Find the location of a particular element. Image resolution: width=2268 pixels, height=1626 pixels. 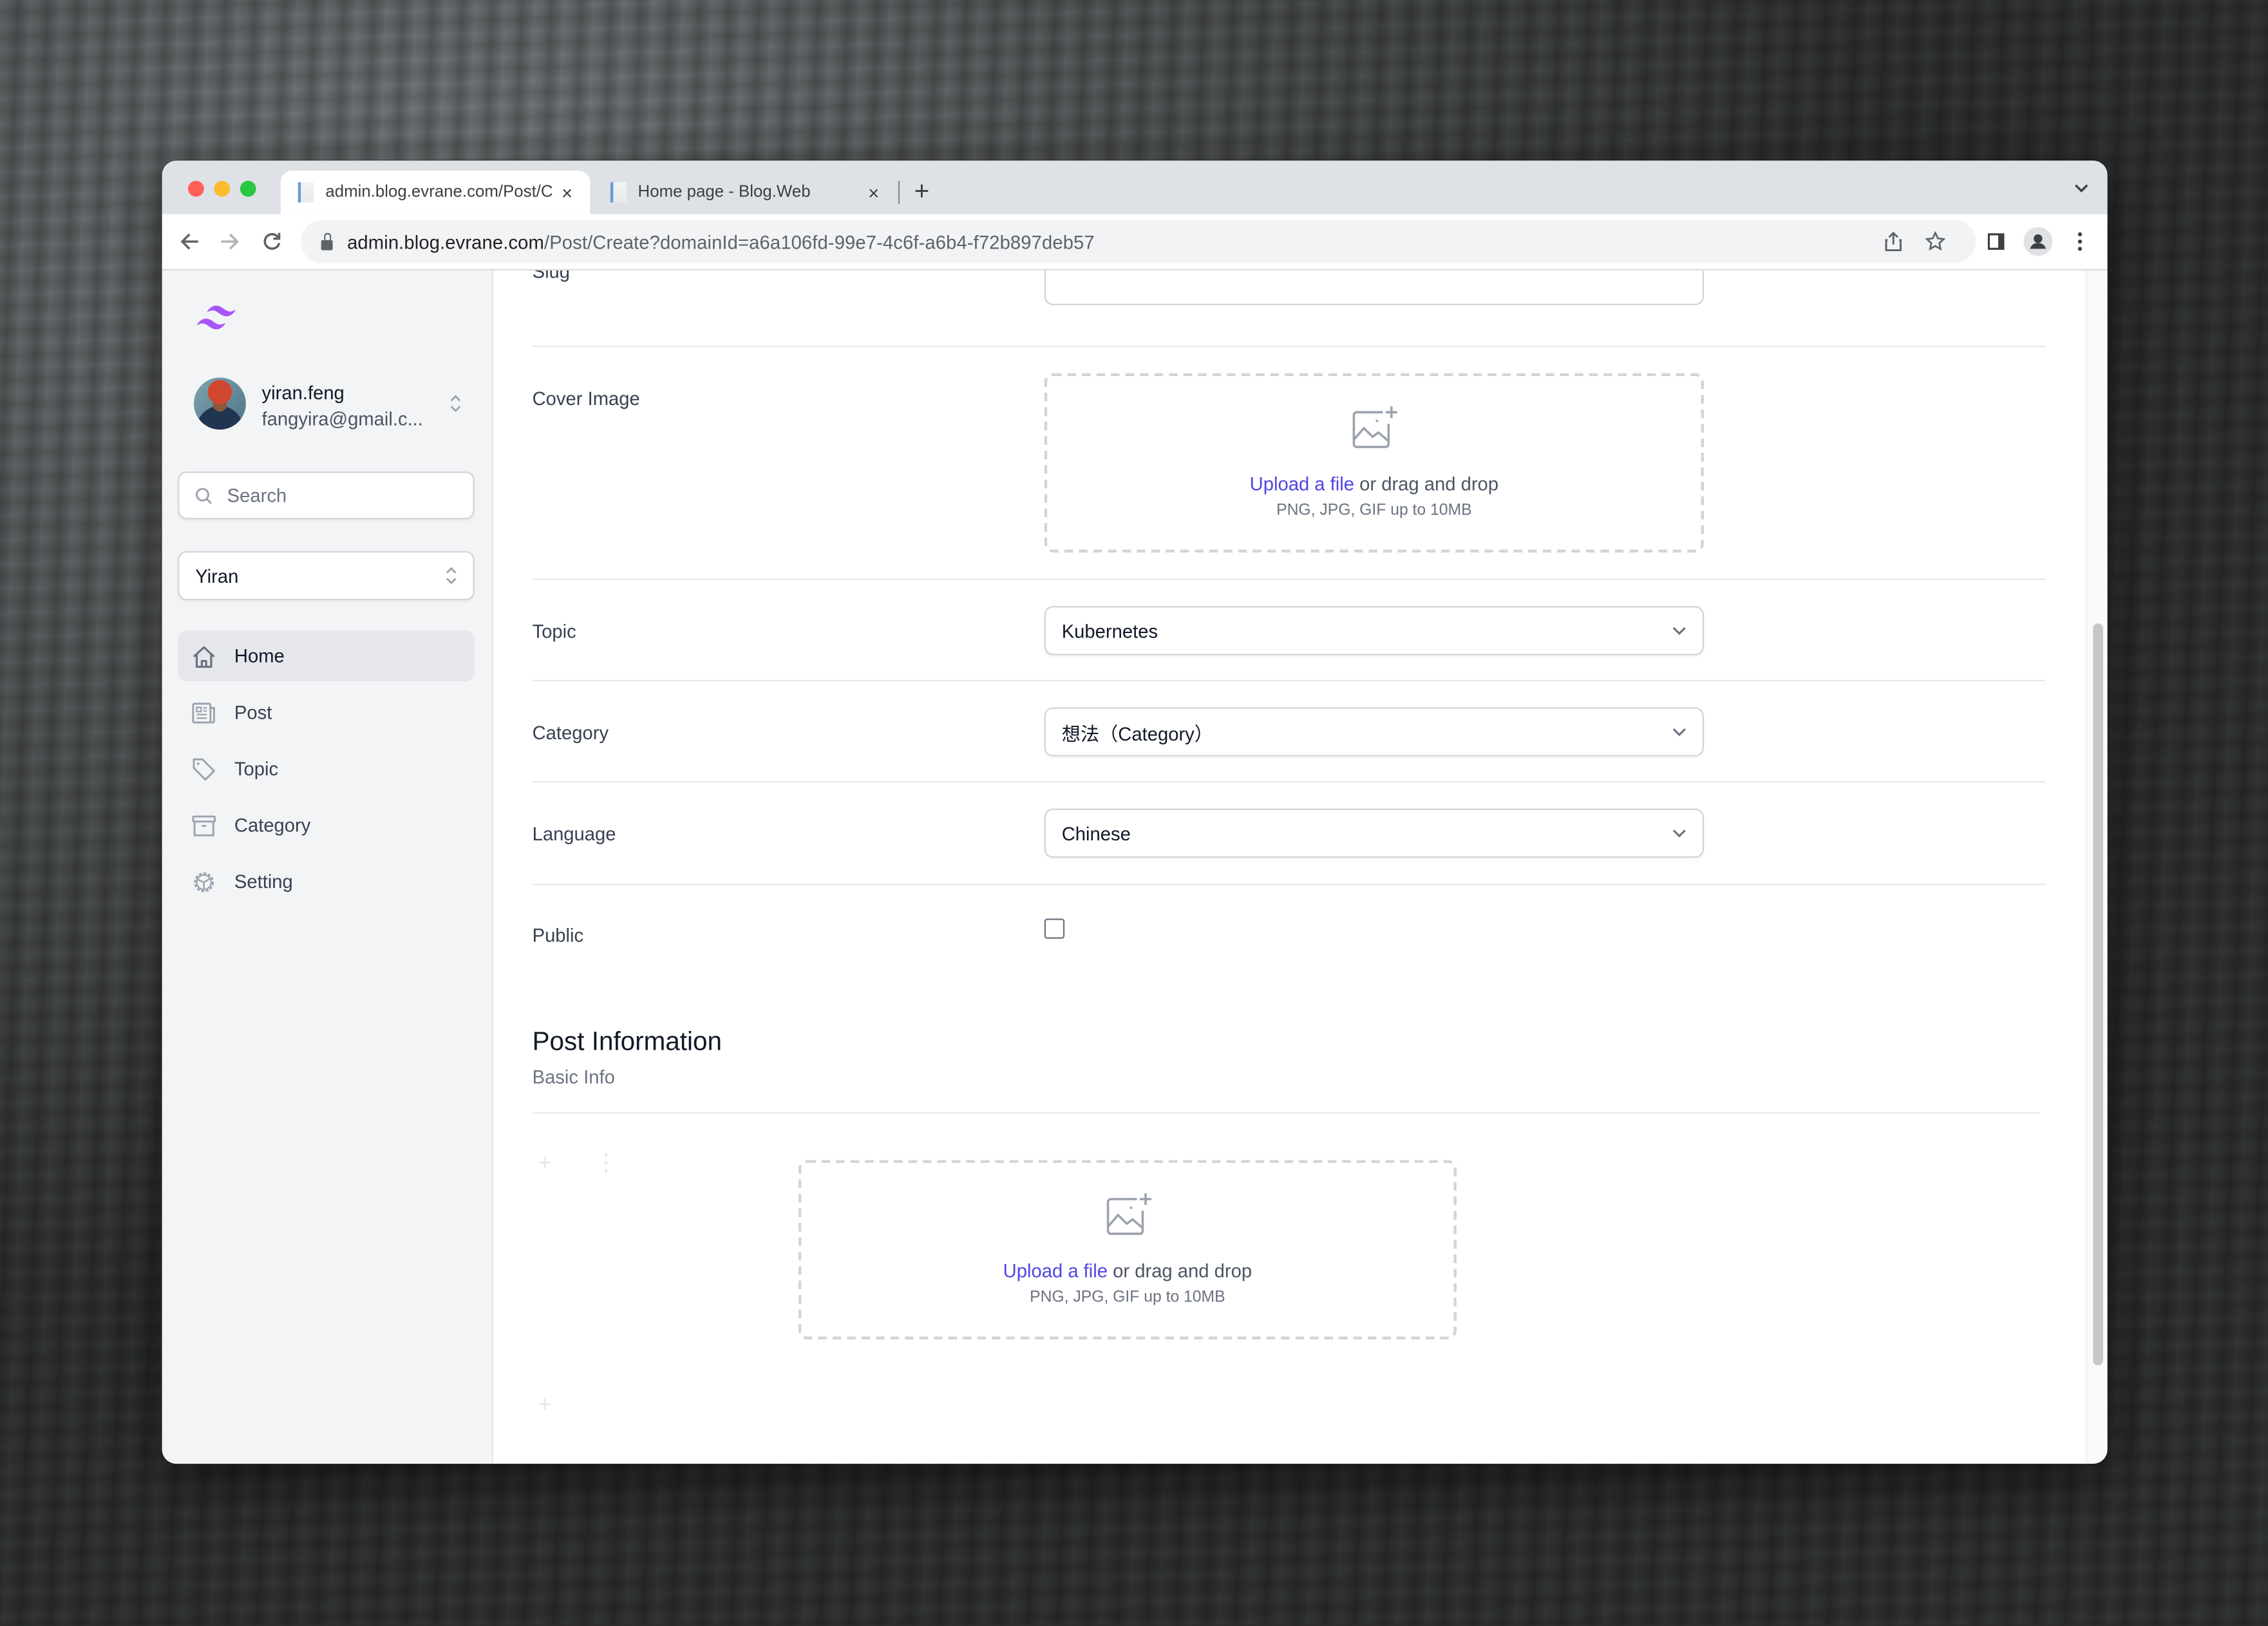

sidebar-item-topic: Topic is located at coordinates (326, 770).